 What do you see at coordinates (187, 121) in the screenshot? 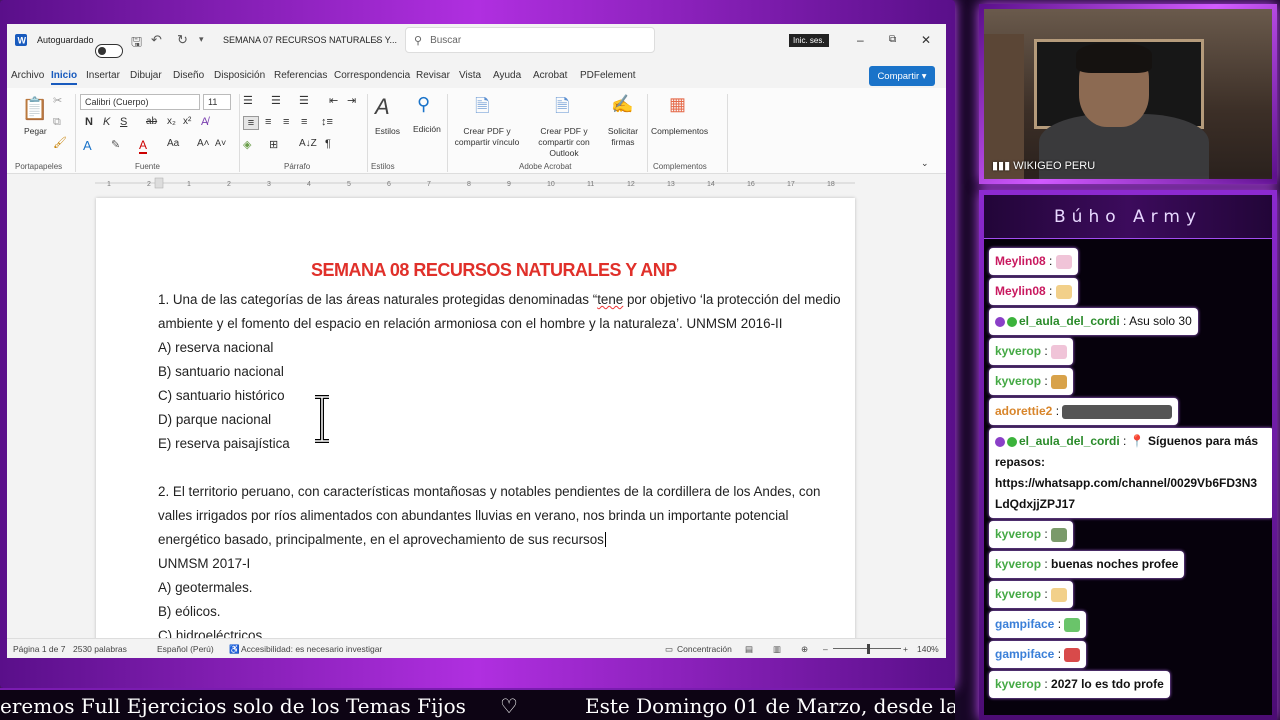
I see `superscript-icon: x²` at bounding box center [187, 121].